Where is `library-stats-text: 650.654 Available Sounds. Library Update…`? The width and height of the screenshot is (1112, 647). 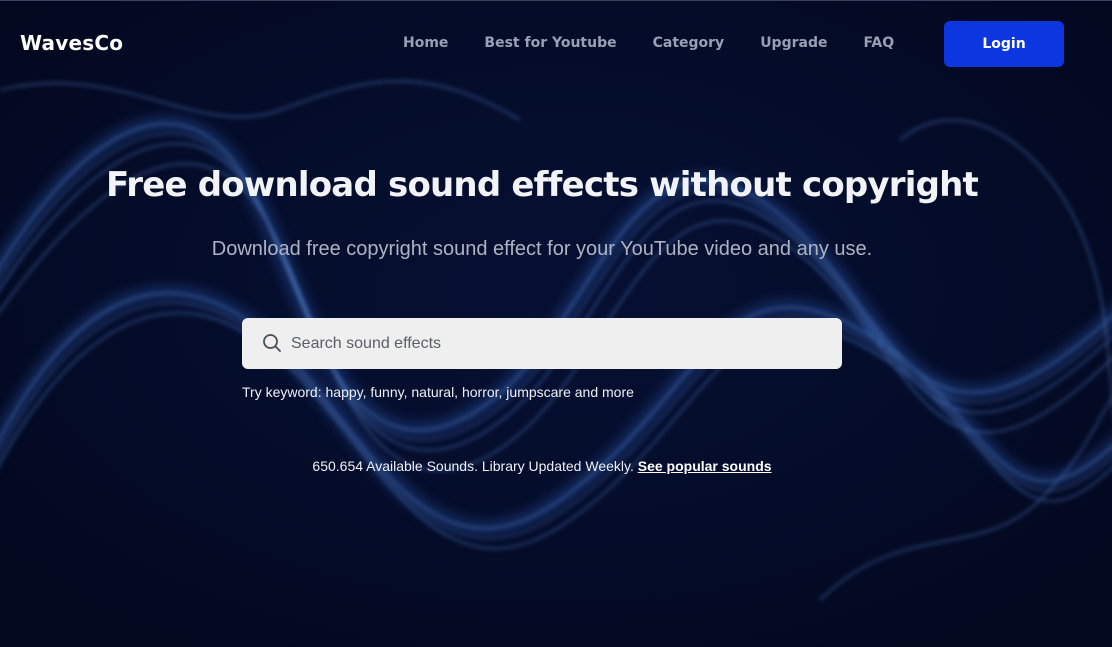
library-stats-text: 650.654 Available Sounds. Library Update… is located at coordinates (475, 466).